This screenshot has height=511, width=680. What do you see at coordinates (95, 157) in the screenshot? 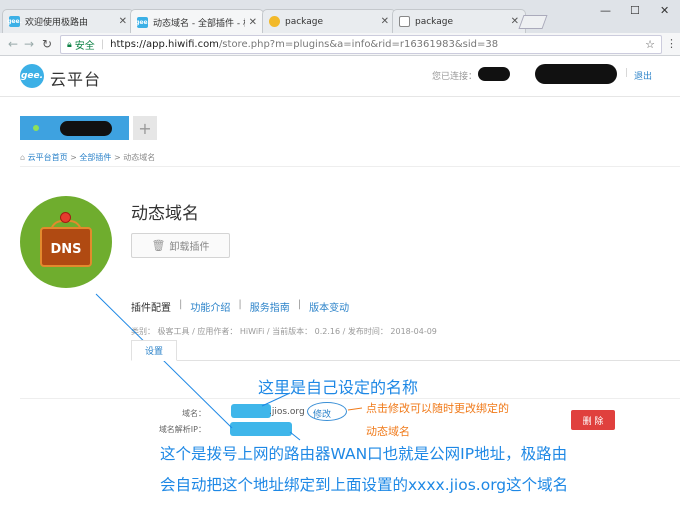
I see `breadcrumb-all-plugins-link: 全部插件` at bounding box center [95, 157].